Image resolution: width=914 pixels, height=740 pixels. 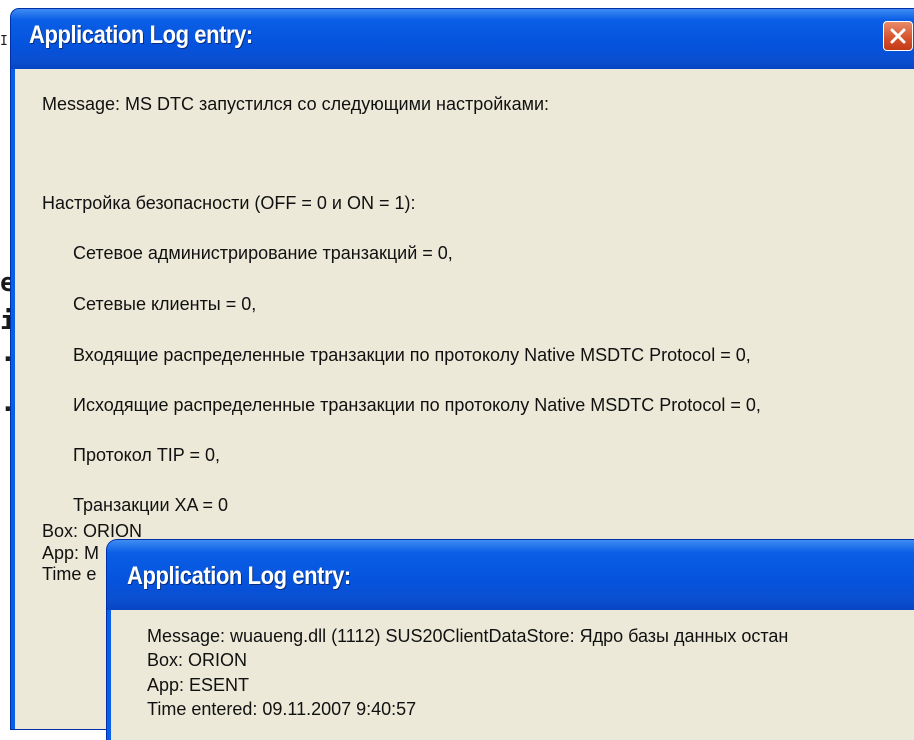 I want to click on app-line: App: ESENT, so click(x=198, y=685).